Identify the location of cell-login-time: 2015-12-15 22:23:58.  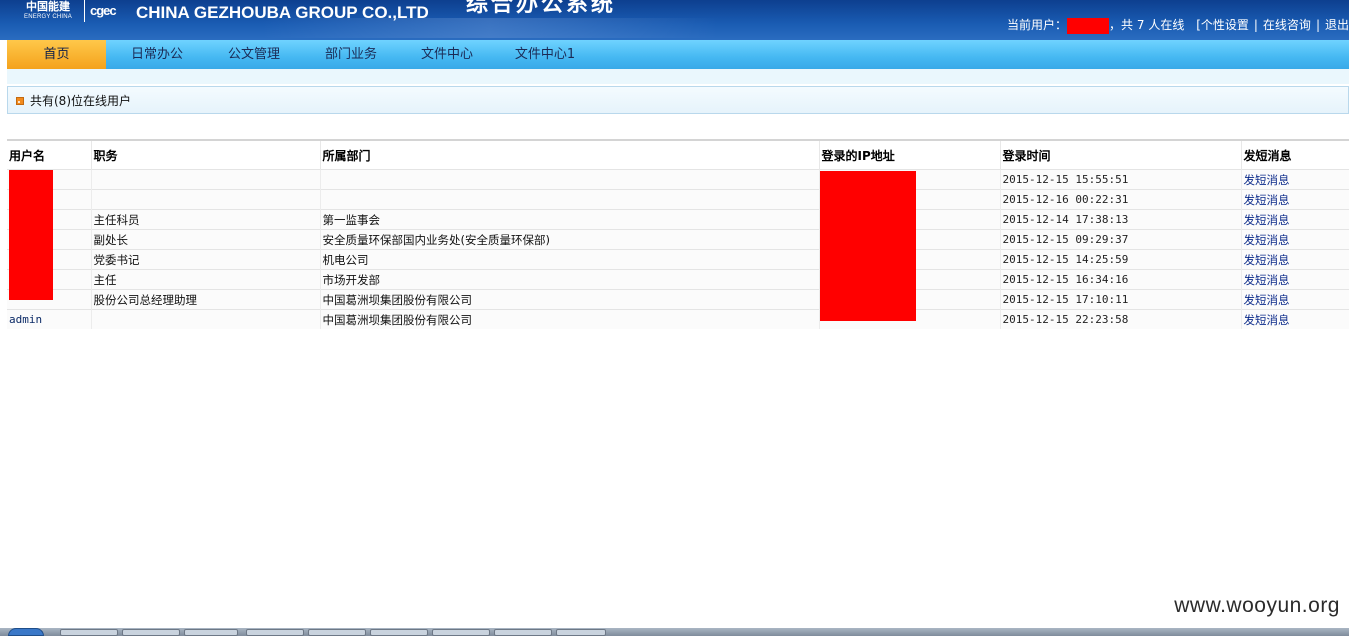
(1121, 319).